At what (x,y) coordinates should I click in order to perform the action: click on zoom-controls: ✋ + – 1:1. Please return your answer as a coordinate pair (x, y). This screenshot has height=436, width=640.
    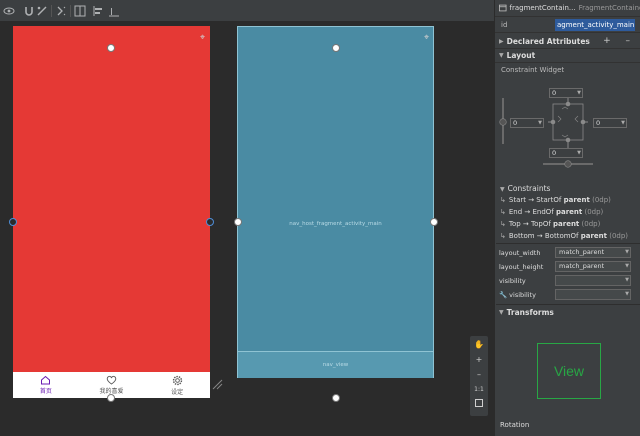
    Looking at the image, I should click on (479, 376).